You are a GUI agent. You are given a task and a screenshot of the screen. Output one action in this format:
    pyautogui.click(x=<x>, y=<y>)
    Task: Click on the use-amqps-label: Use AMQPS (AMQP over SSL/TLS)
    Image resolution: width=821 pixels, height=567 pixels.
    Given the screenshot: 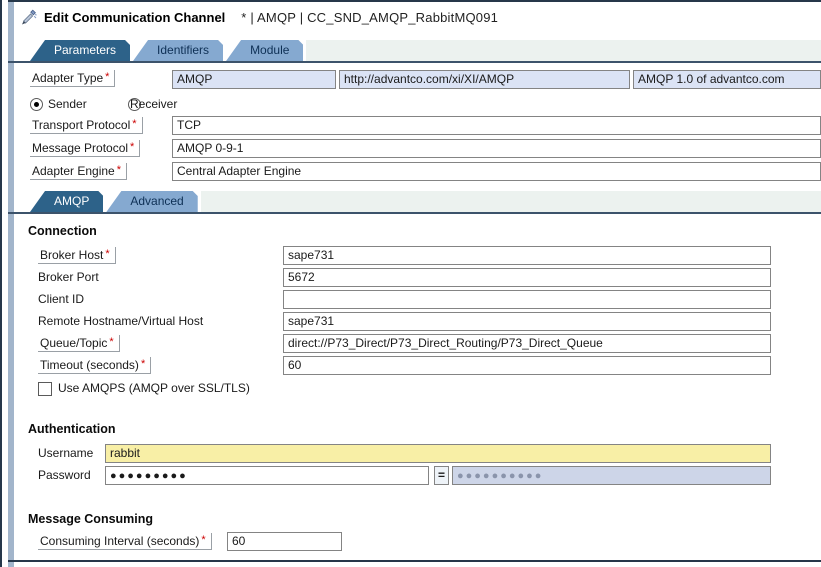 What is the action you would take?
    pyautogui.click(x=154, y=388)
    